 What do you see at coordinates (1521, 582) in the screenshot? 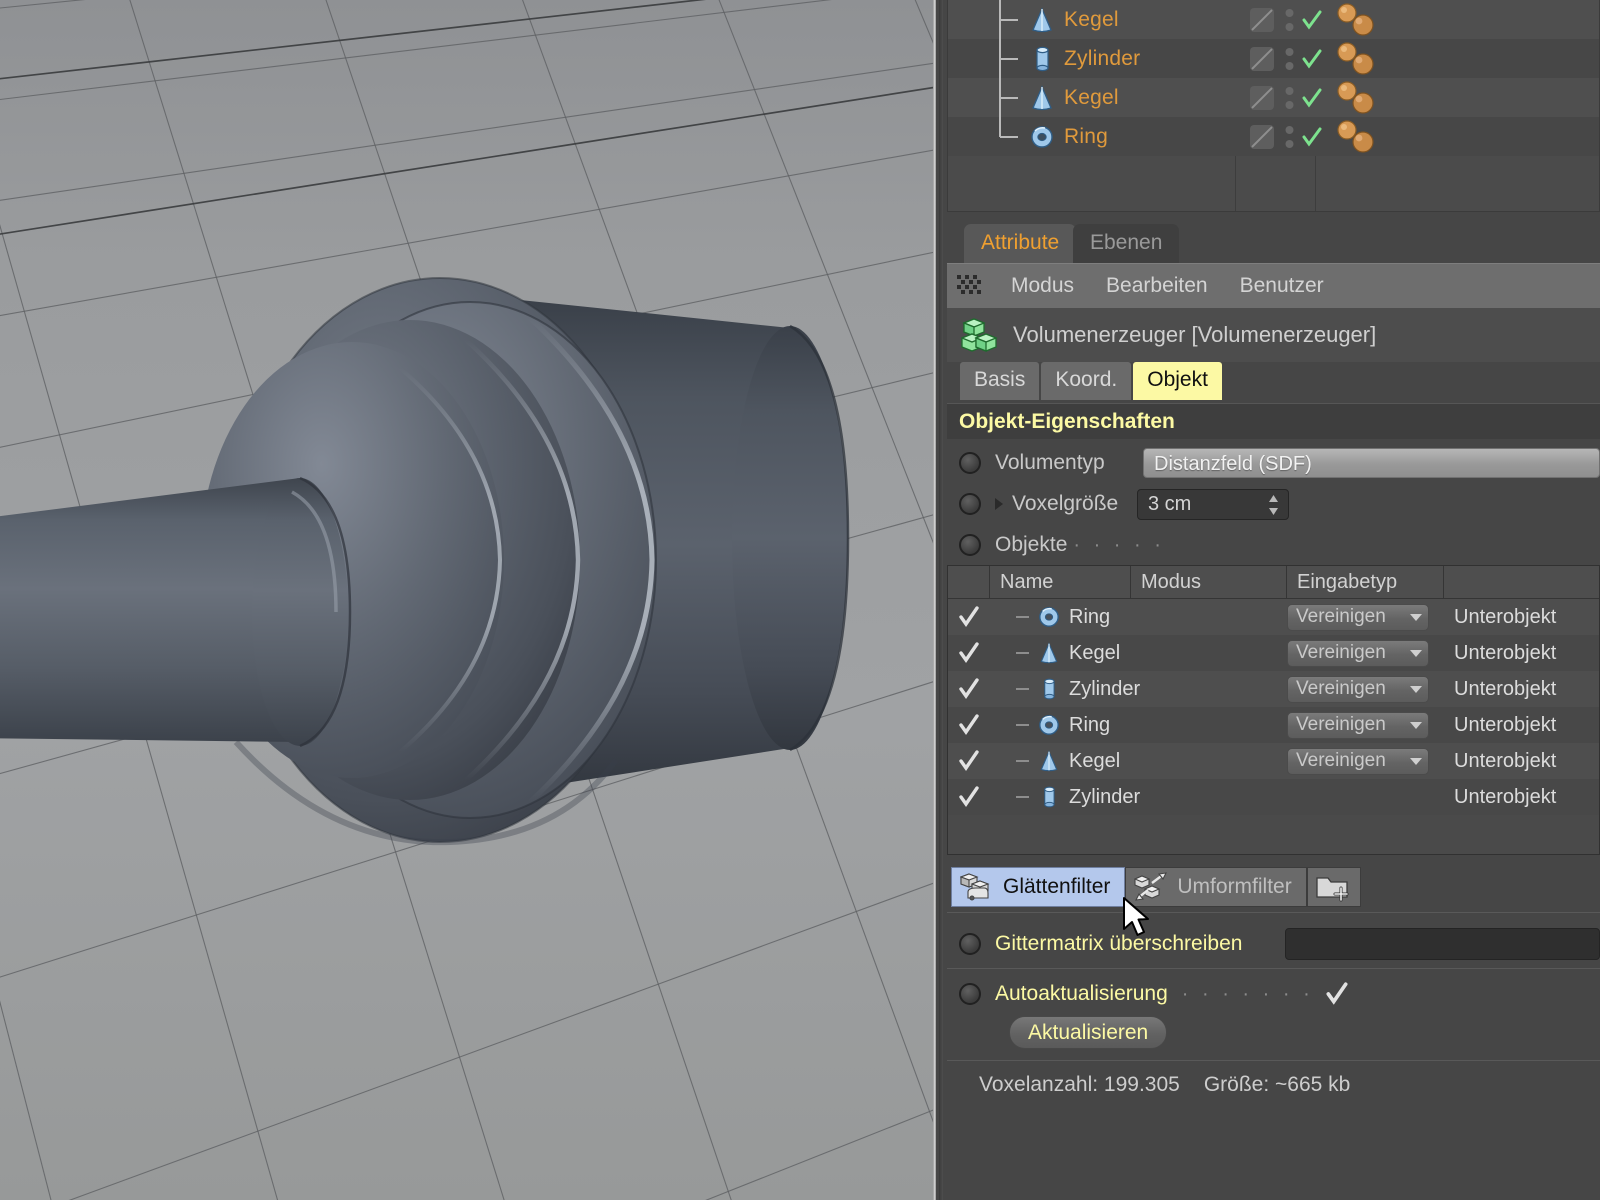
I see `th-extra` at bounding box center [1521, 582].